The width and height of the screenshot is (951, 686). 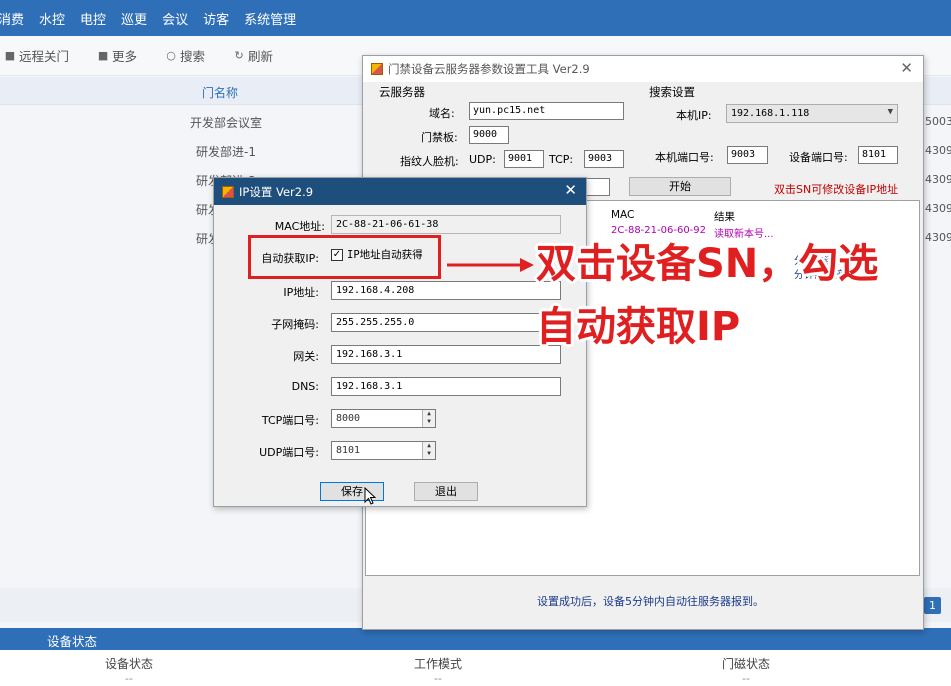 What do you see at coordinates (129, 678) in the screenshot?
I see `device-status-value: --` at bounding box center [129, 678].